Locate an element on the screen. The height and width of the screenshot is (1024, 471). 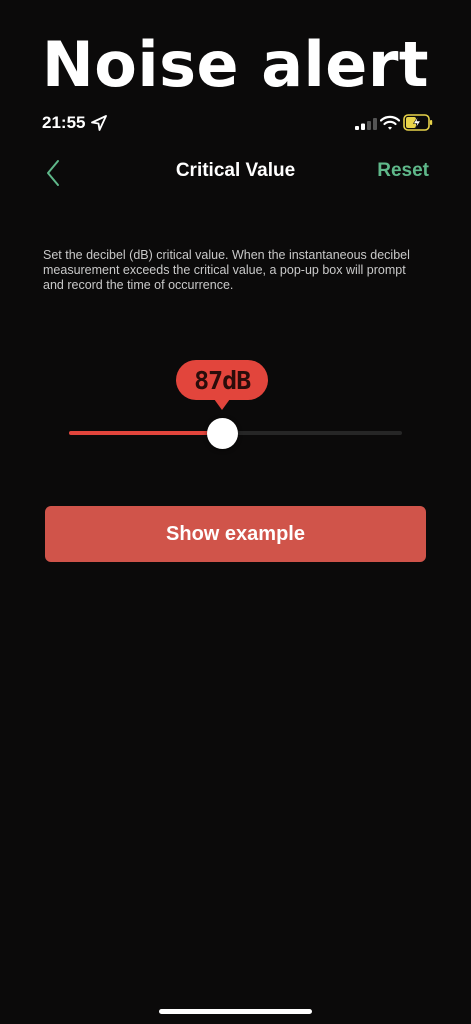
slider-value-bubble: 87dB is located at coordinates (222, 385).